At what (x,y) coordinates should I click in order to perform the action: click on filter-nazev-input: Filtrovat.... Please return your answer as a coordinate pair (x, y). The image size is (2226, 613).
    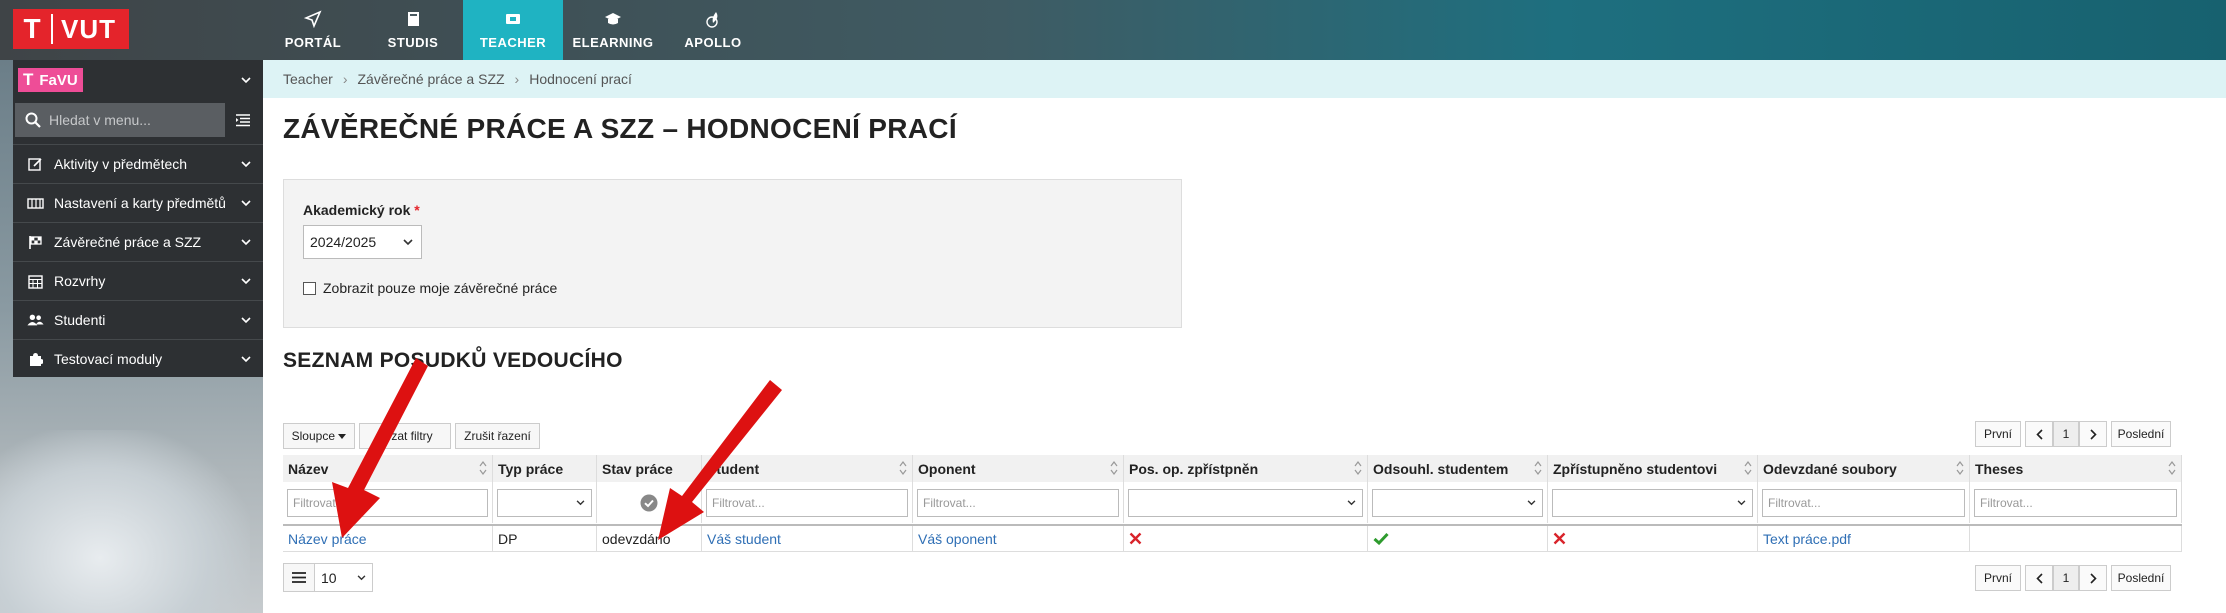
    Looking at the image, I should click on (387, 502).